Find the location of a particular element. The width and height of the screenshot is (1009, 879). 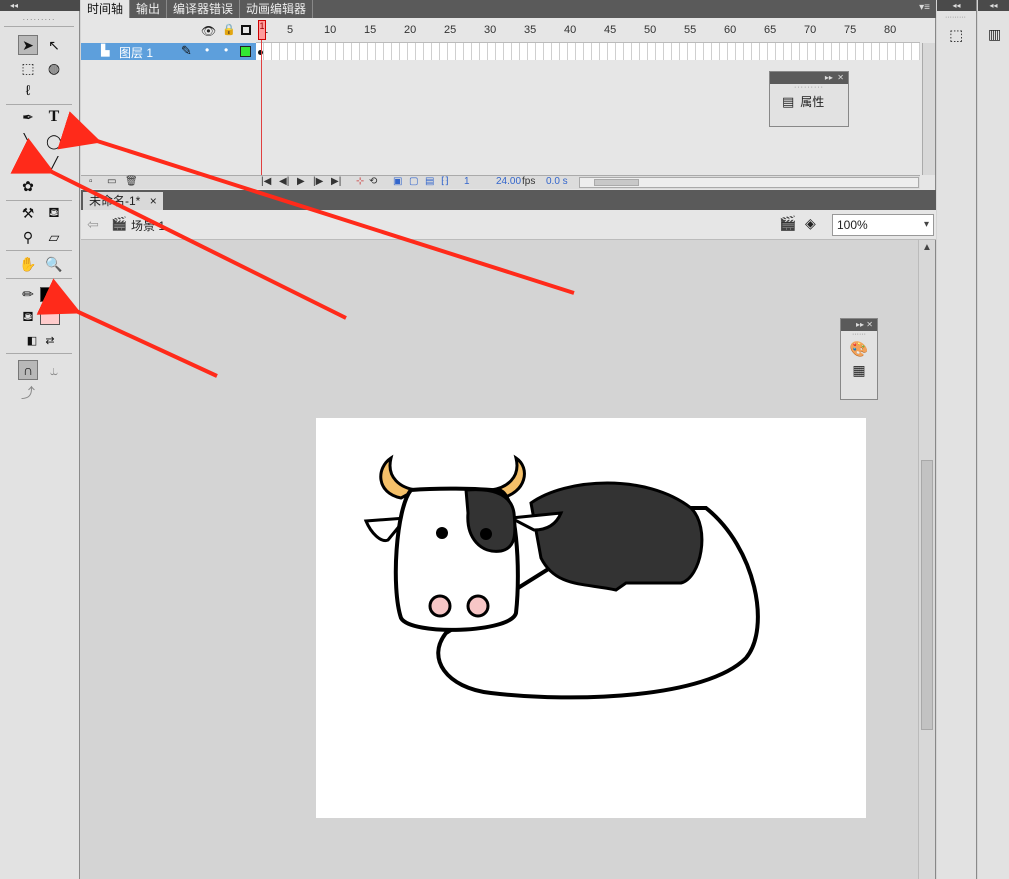

arrow-to-oval-tool is located at coordinates (316, 203).